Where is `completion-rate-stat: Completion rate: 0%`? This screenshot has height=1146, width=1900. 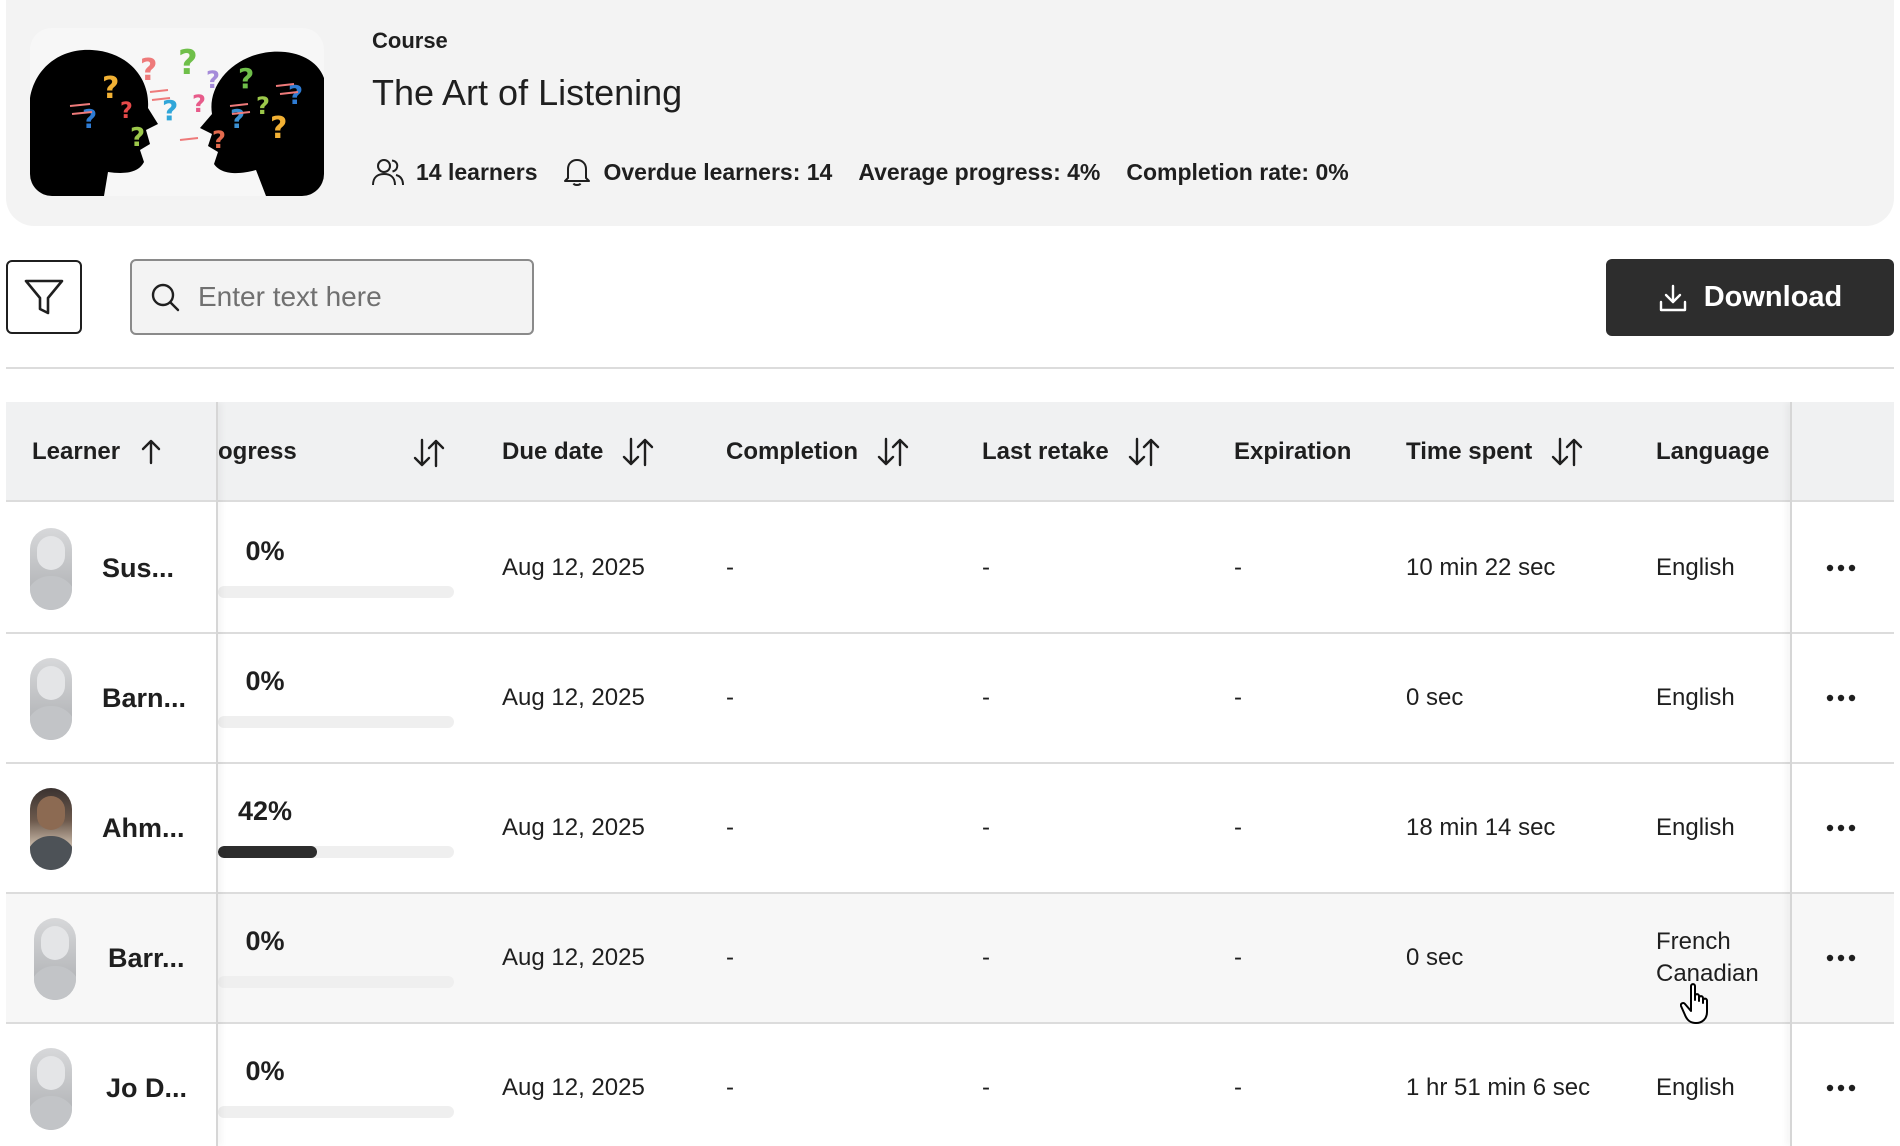
completion-rate-stat: Completion rate: 0% is located at coordinates (1237, 171).